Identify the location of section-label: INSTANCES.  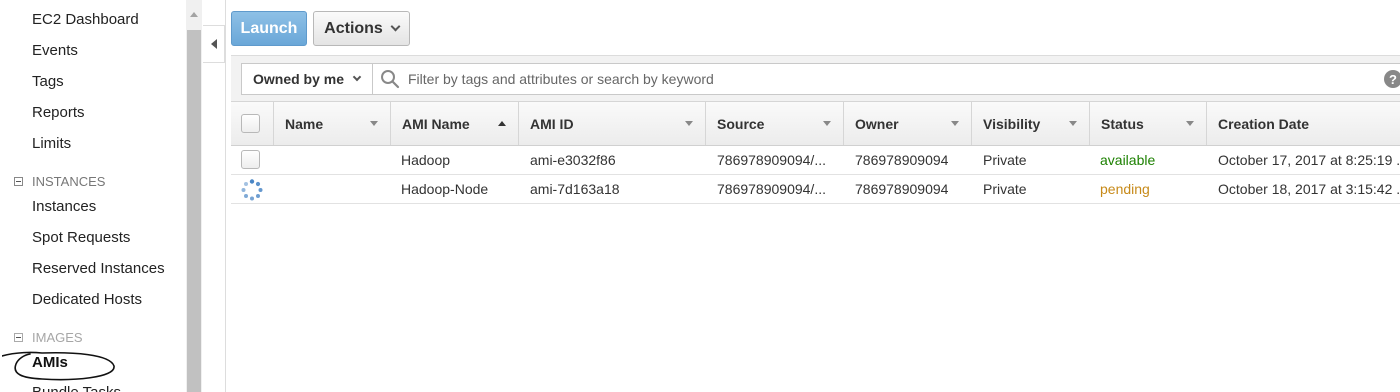
(69, 181).